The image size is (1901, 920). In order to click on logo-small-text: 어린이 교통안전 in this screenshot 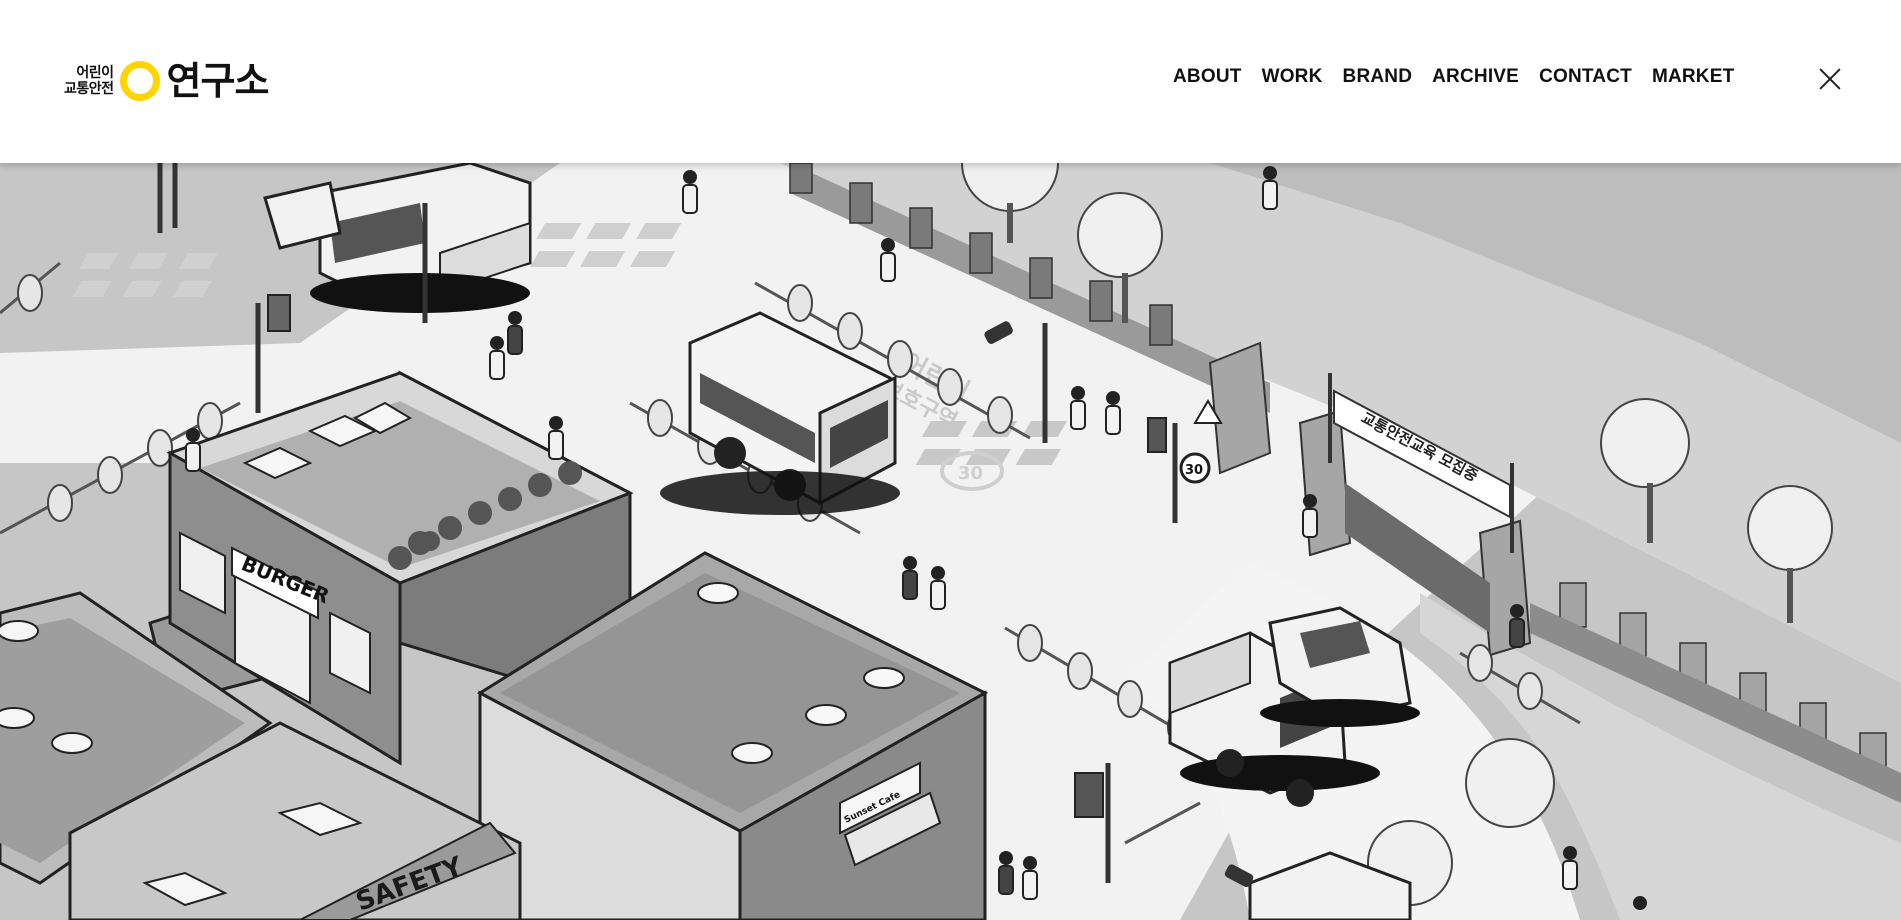, I will do `click(89, 81)`.